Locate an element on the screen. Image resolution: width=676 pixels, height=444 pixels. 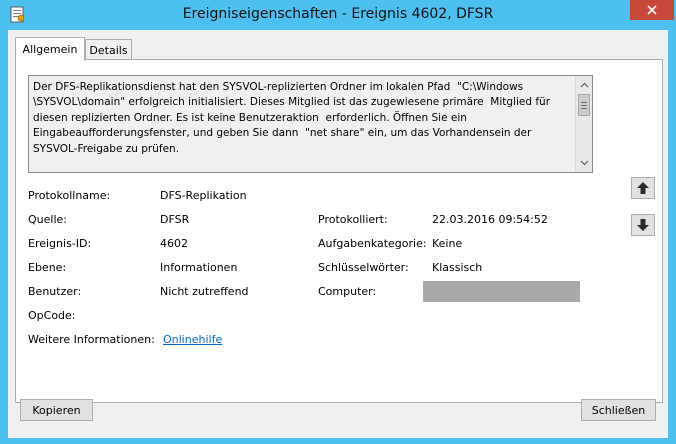
tab-allgemein-label: Allgemein is located at coordinates (50, 49).